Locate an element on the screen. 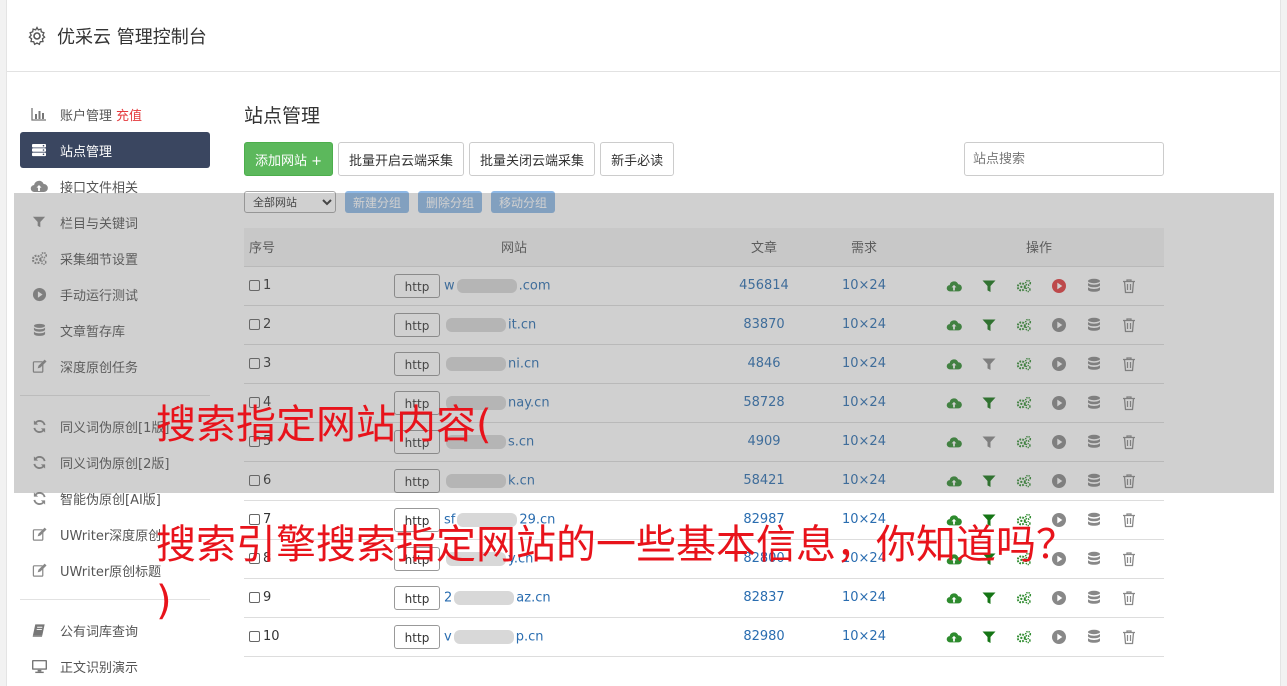 Image resolution: width=1287 pixels, height=686 pixels. site-prefix: 2 is located at coordinates (448, 597).